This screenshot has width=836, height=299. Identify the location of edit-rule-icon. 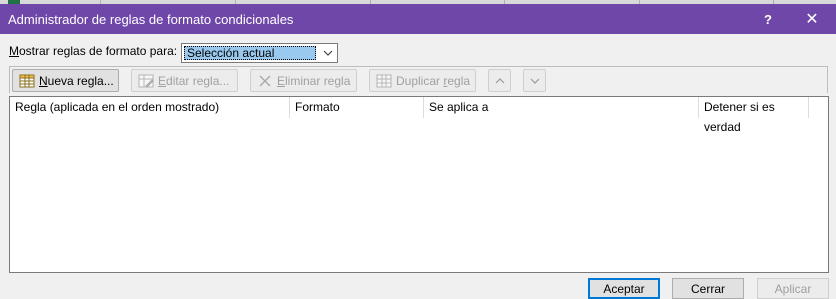
(146, 81).